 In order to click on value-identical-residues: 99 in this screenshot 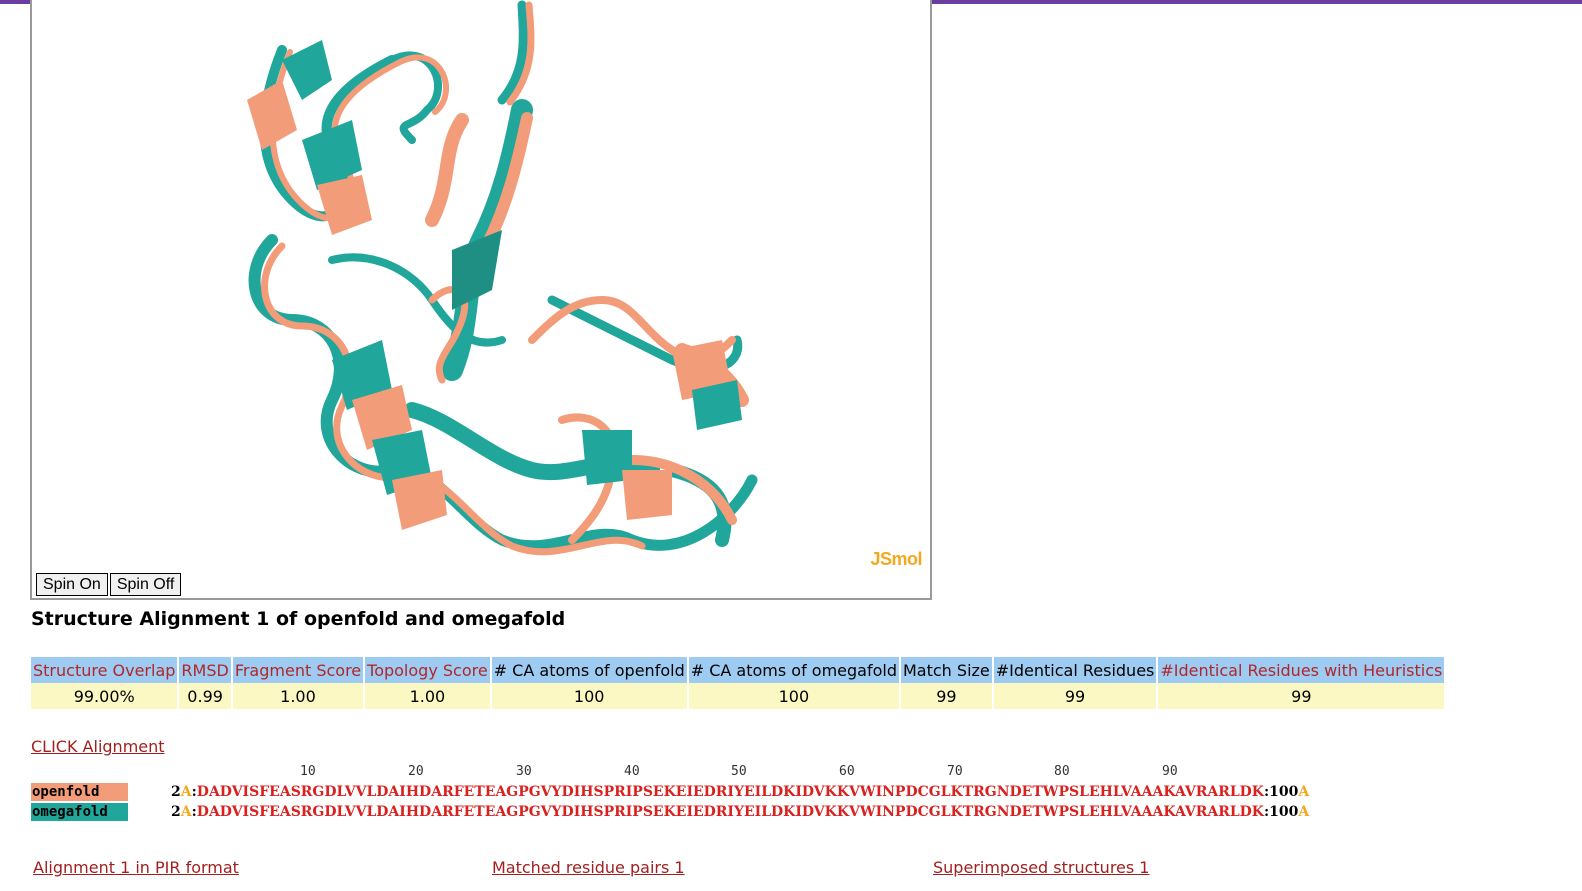, I will do `click(1075, 696)`.